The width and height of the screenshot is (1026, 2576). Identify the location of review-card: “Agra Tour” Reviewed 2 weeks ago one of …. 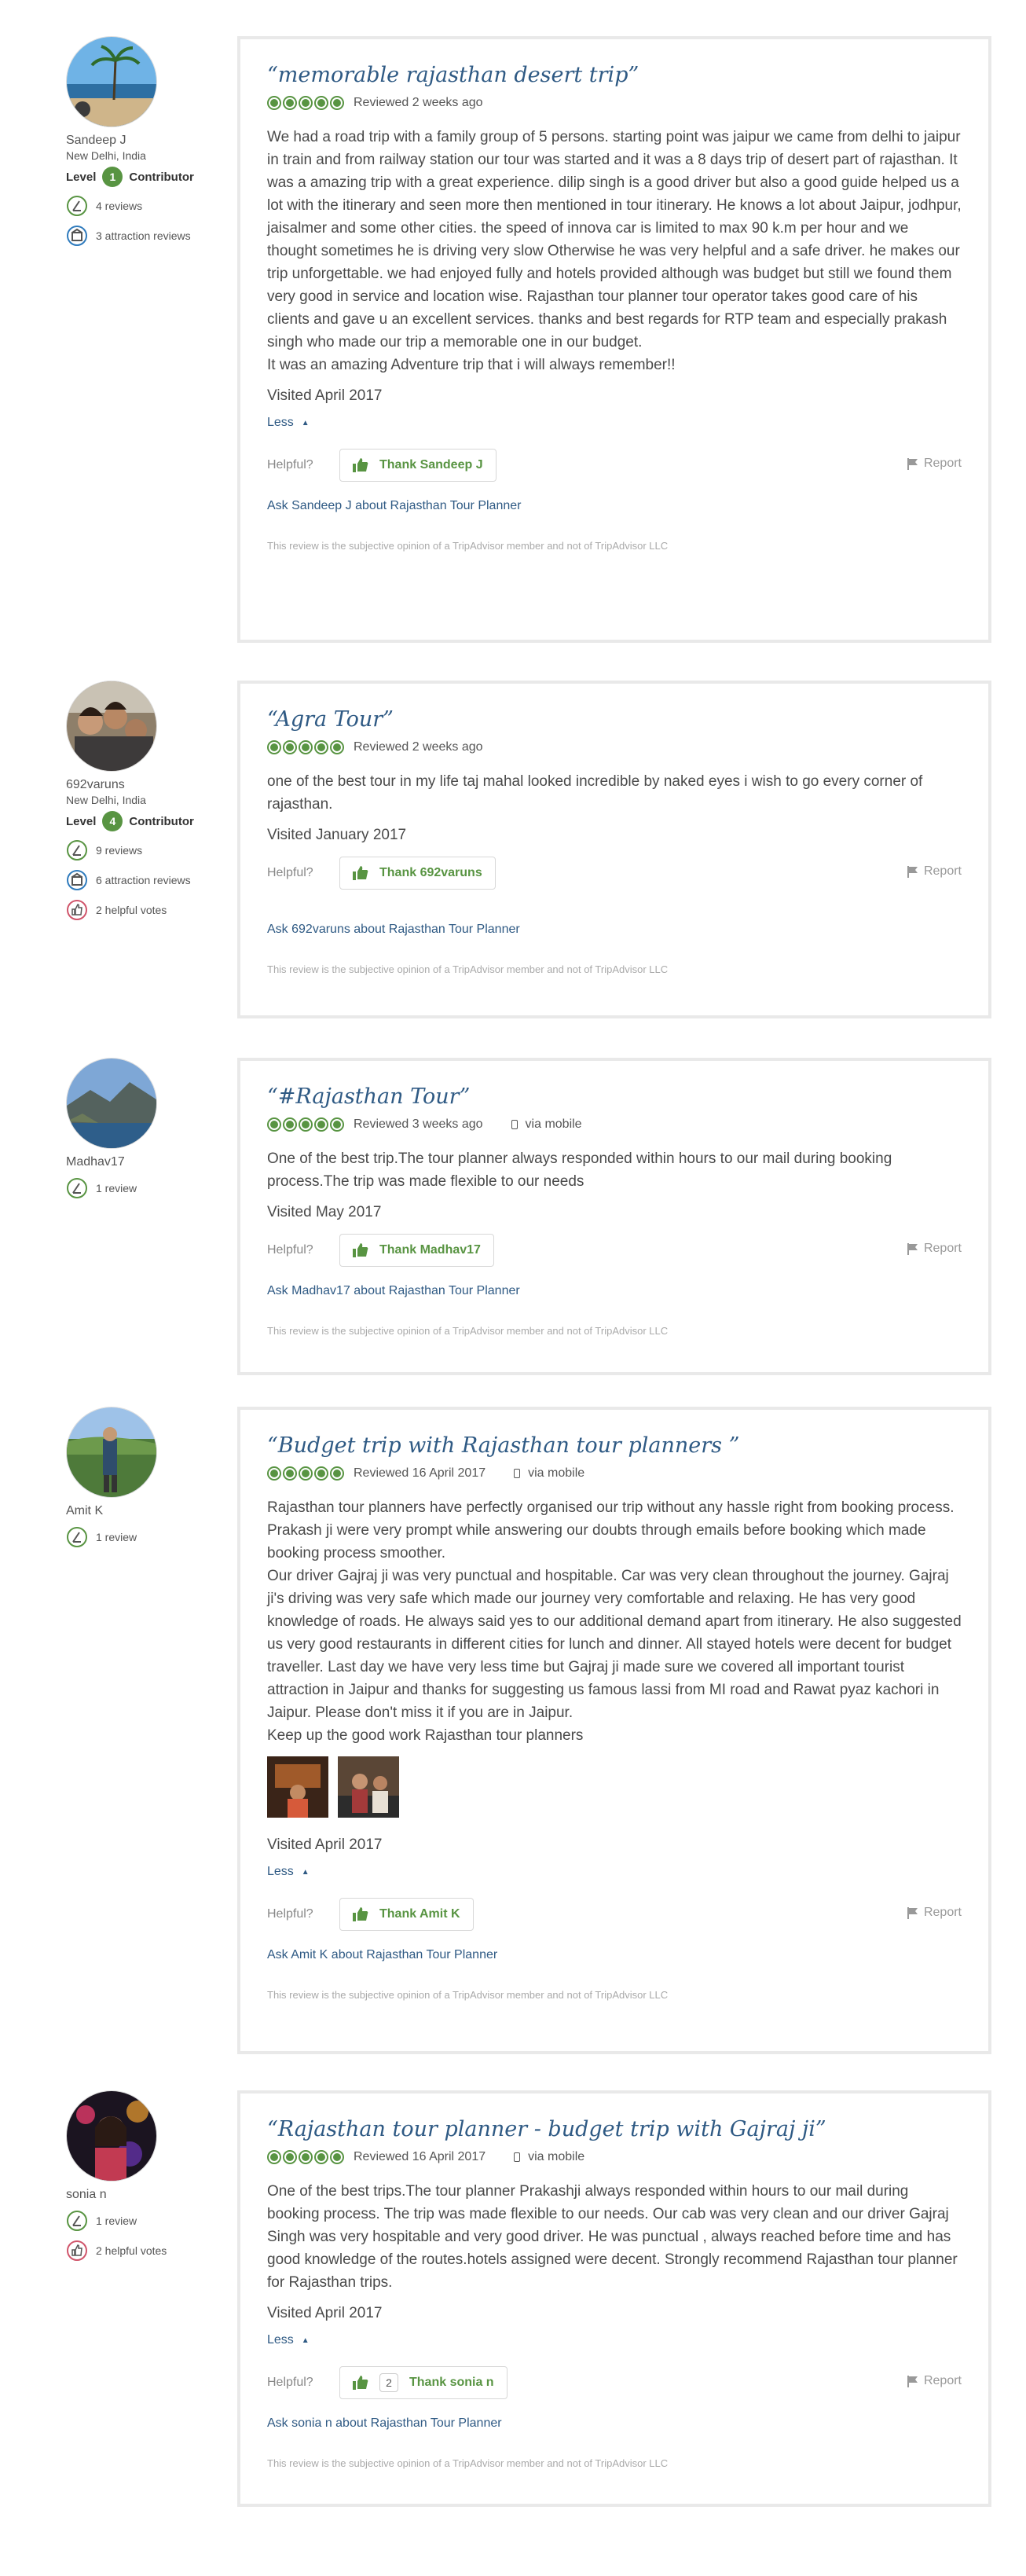
(614, 849).